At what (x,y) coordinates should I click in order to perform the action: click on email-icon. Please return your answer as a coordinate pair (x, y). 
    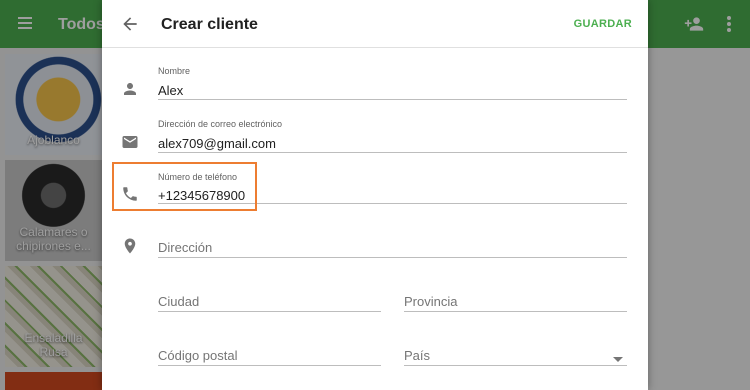
    Looking at the image, I should click on (130, 142).